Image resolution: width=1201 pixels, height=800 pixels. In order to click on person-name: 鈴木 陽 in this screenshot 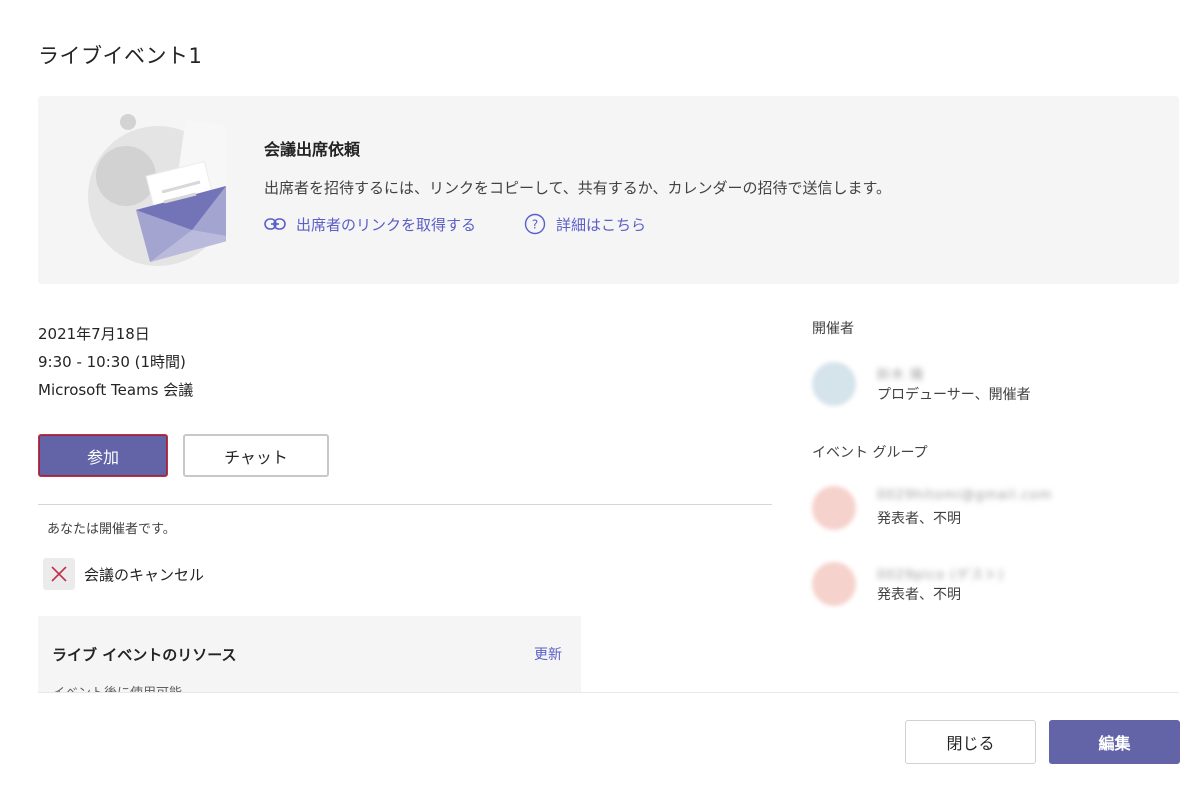, I will do `click(901, 375)`.